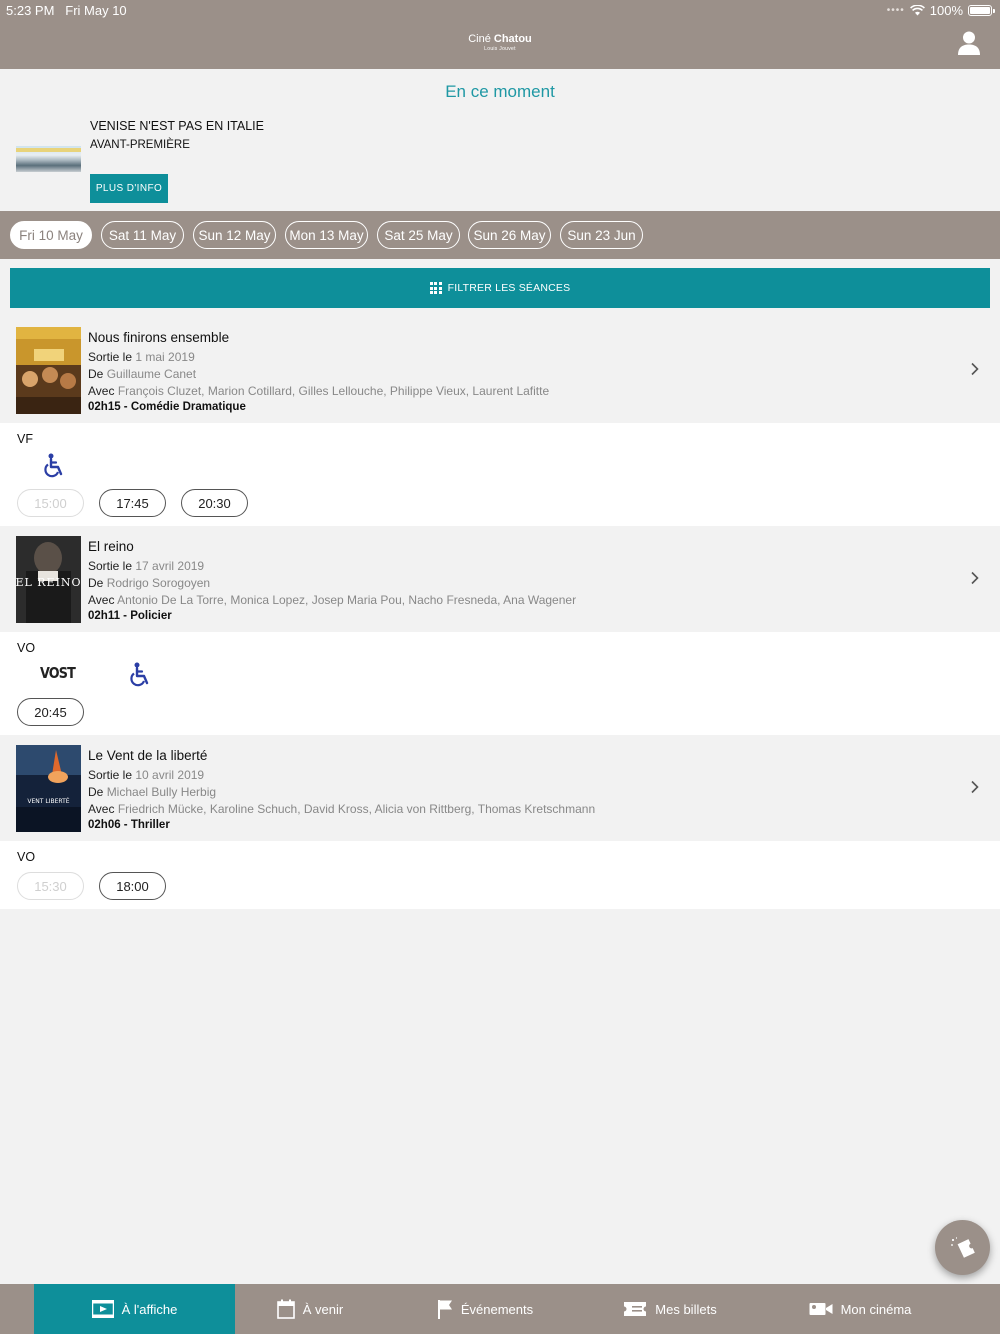  What do you see at coordinates (479, 39) in the screenshot?
I see `logo-word-1: Ciné` at bounding box center [479, 39].